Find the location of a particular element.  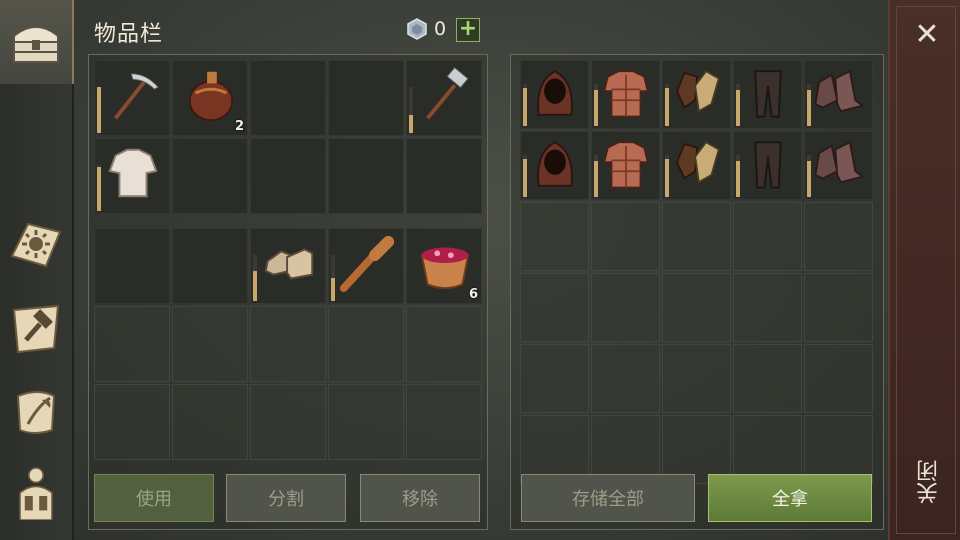

club-icon is located at coordinates (367, 264).